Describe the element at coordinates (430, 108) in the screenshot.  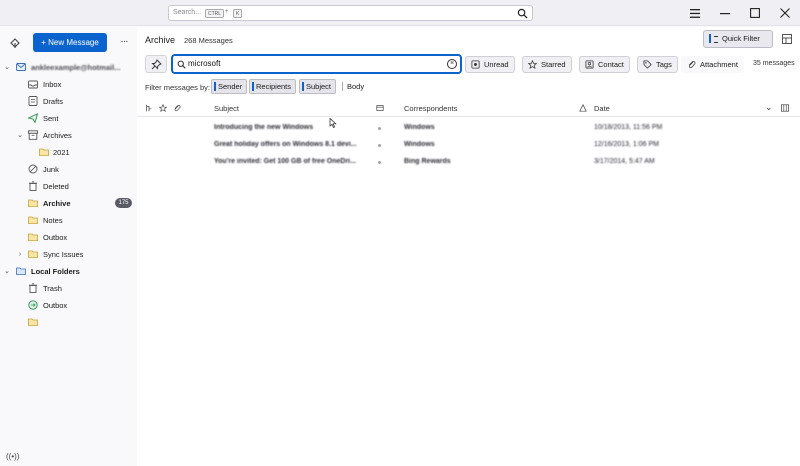
I see `correspondents-column-header: Correspondents` at that location.